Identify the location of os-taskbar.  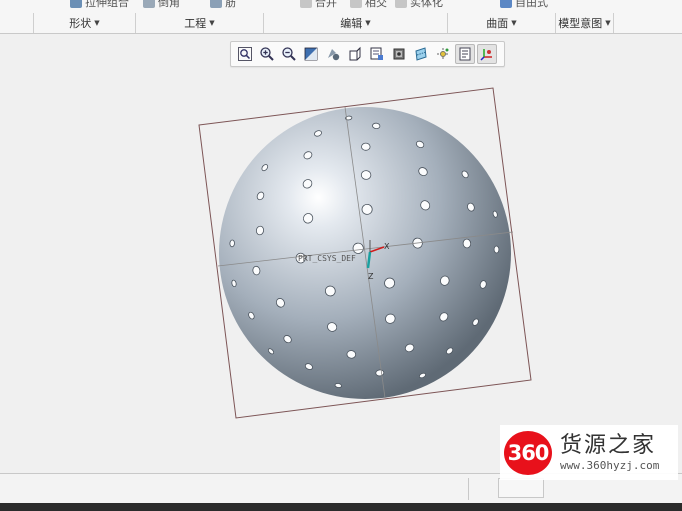
(341, 507).